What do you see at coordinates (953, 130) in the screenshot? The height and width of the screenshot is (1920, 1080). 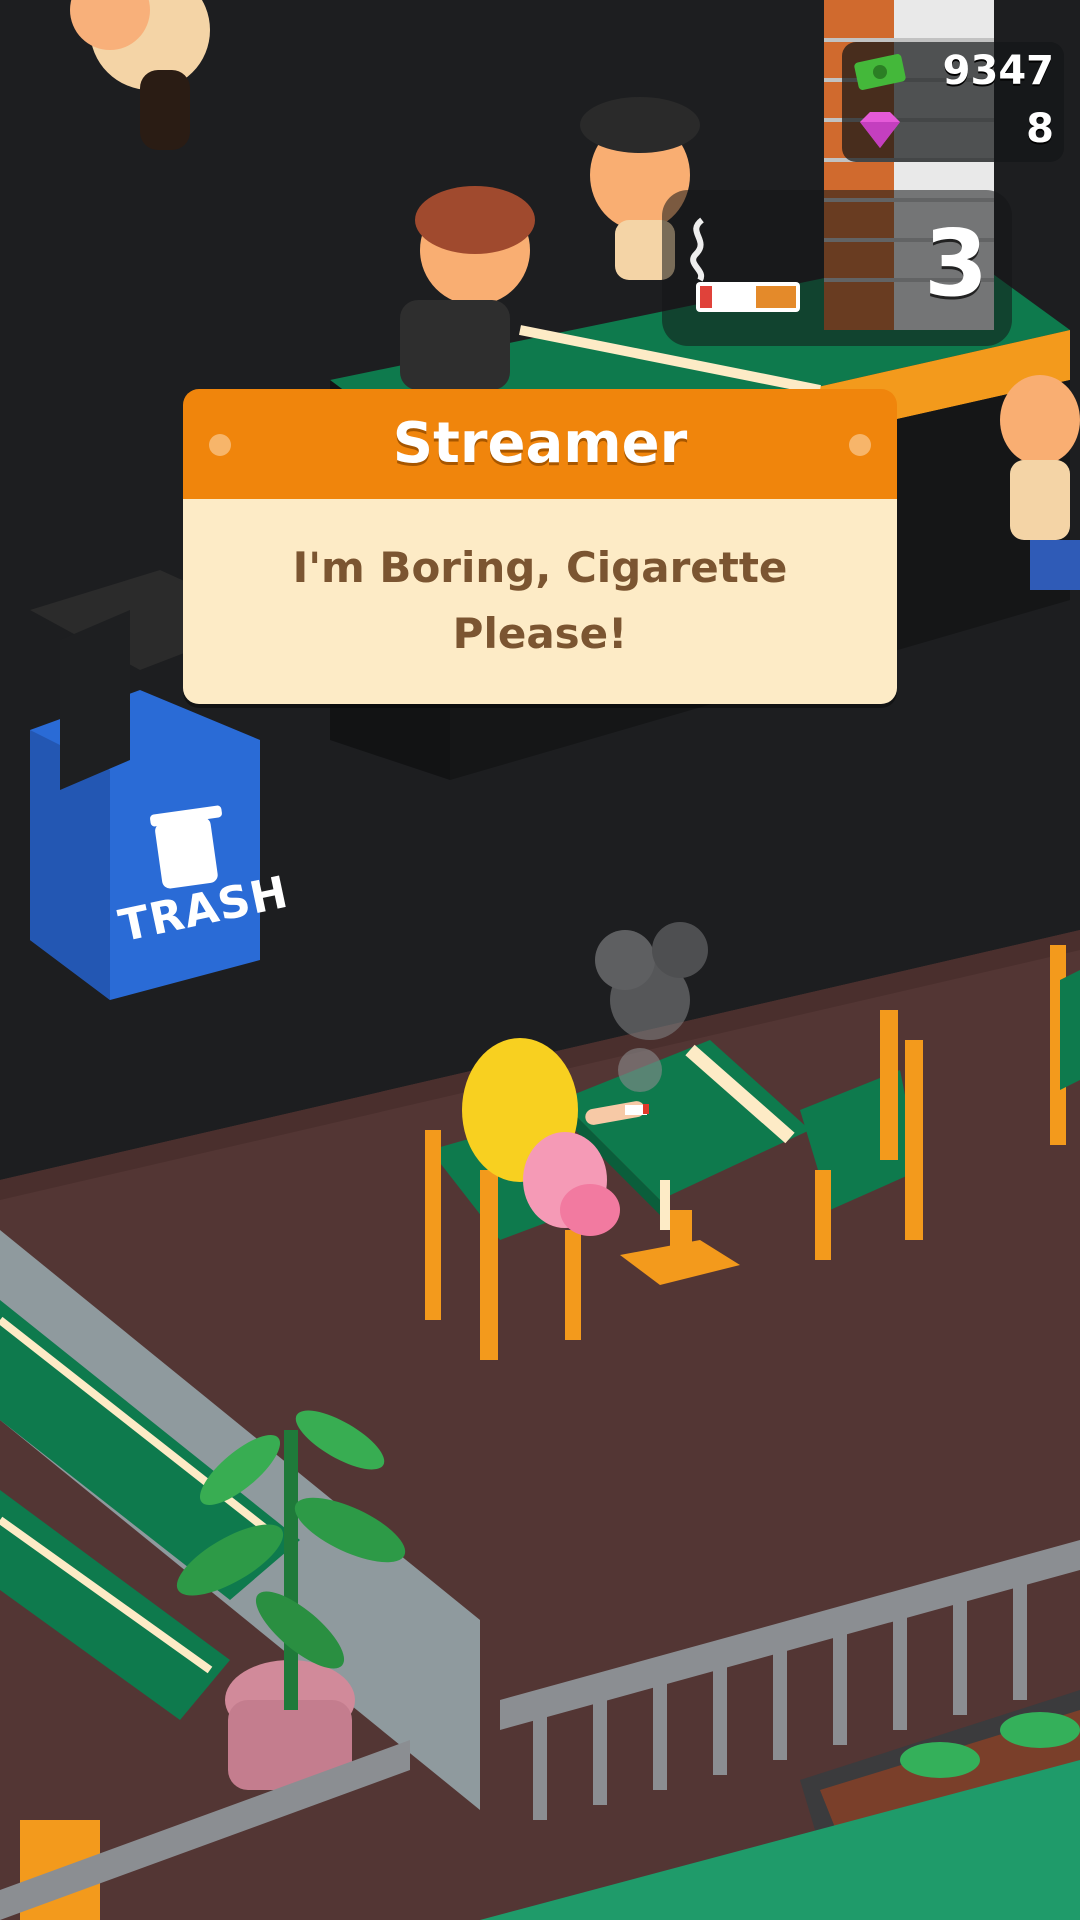 I see `gem-display: 8` at bounding box center [953, 130].